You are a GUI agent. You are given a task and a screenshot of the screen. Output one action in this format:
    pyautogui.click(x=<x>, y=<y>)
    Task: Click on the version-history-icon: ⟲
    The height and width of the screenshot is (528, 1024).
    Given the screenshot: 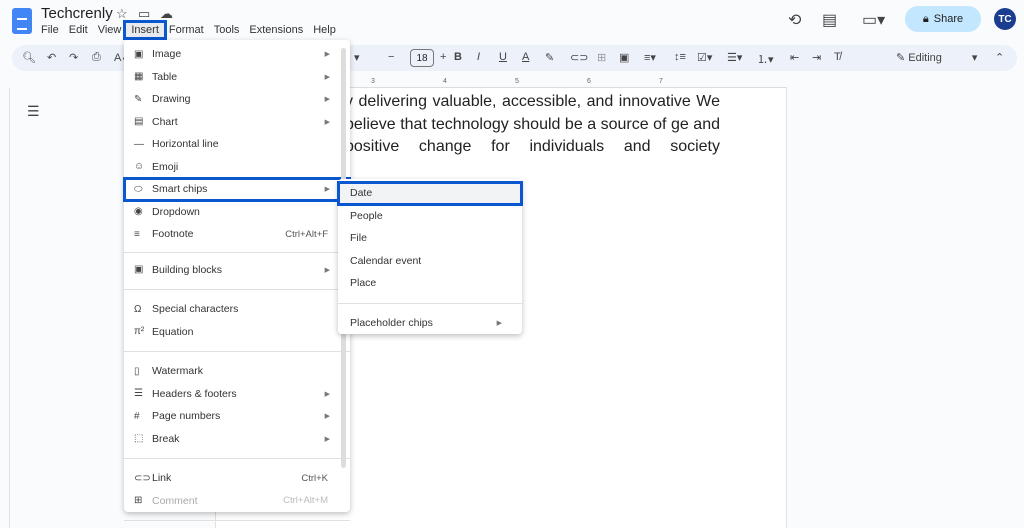 What is the action you would take?
    pyautogui.click(x=794, y=20)
    